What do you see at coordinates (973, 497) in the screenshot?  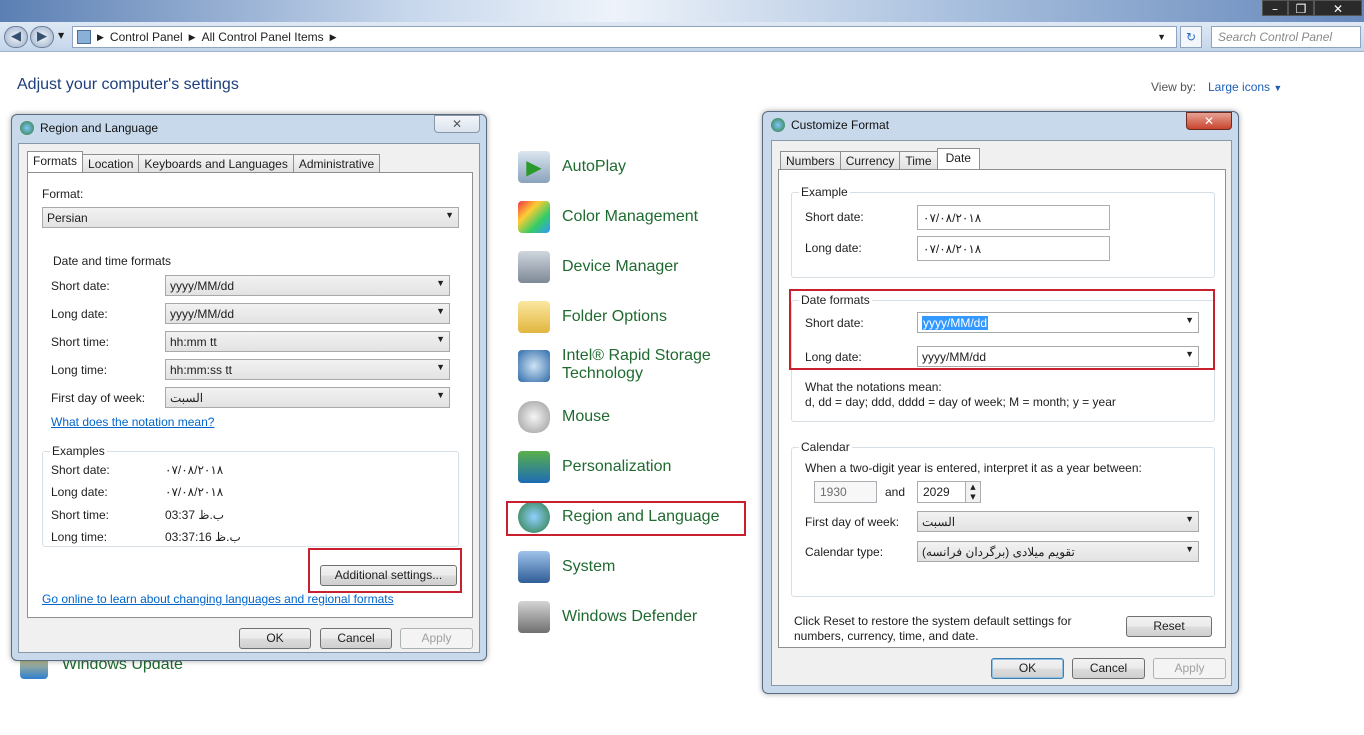 I see `spin-down-icon: ▼` at bounding box center [973, 497].